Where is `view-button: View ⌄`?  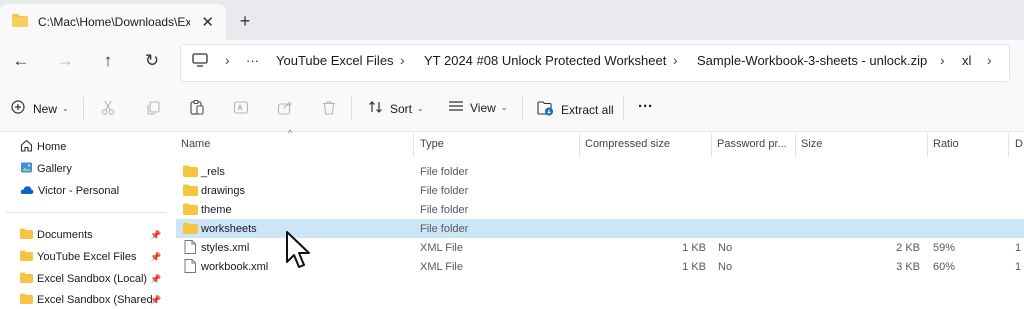 view-button: View ⌄ is located at coordinates (478, 107).